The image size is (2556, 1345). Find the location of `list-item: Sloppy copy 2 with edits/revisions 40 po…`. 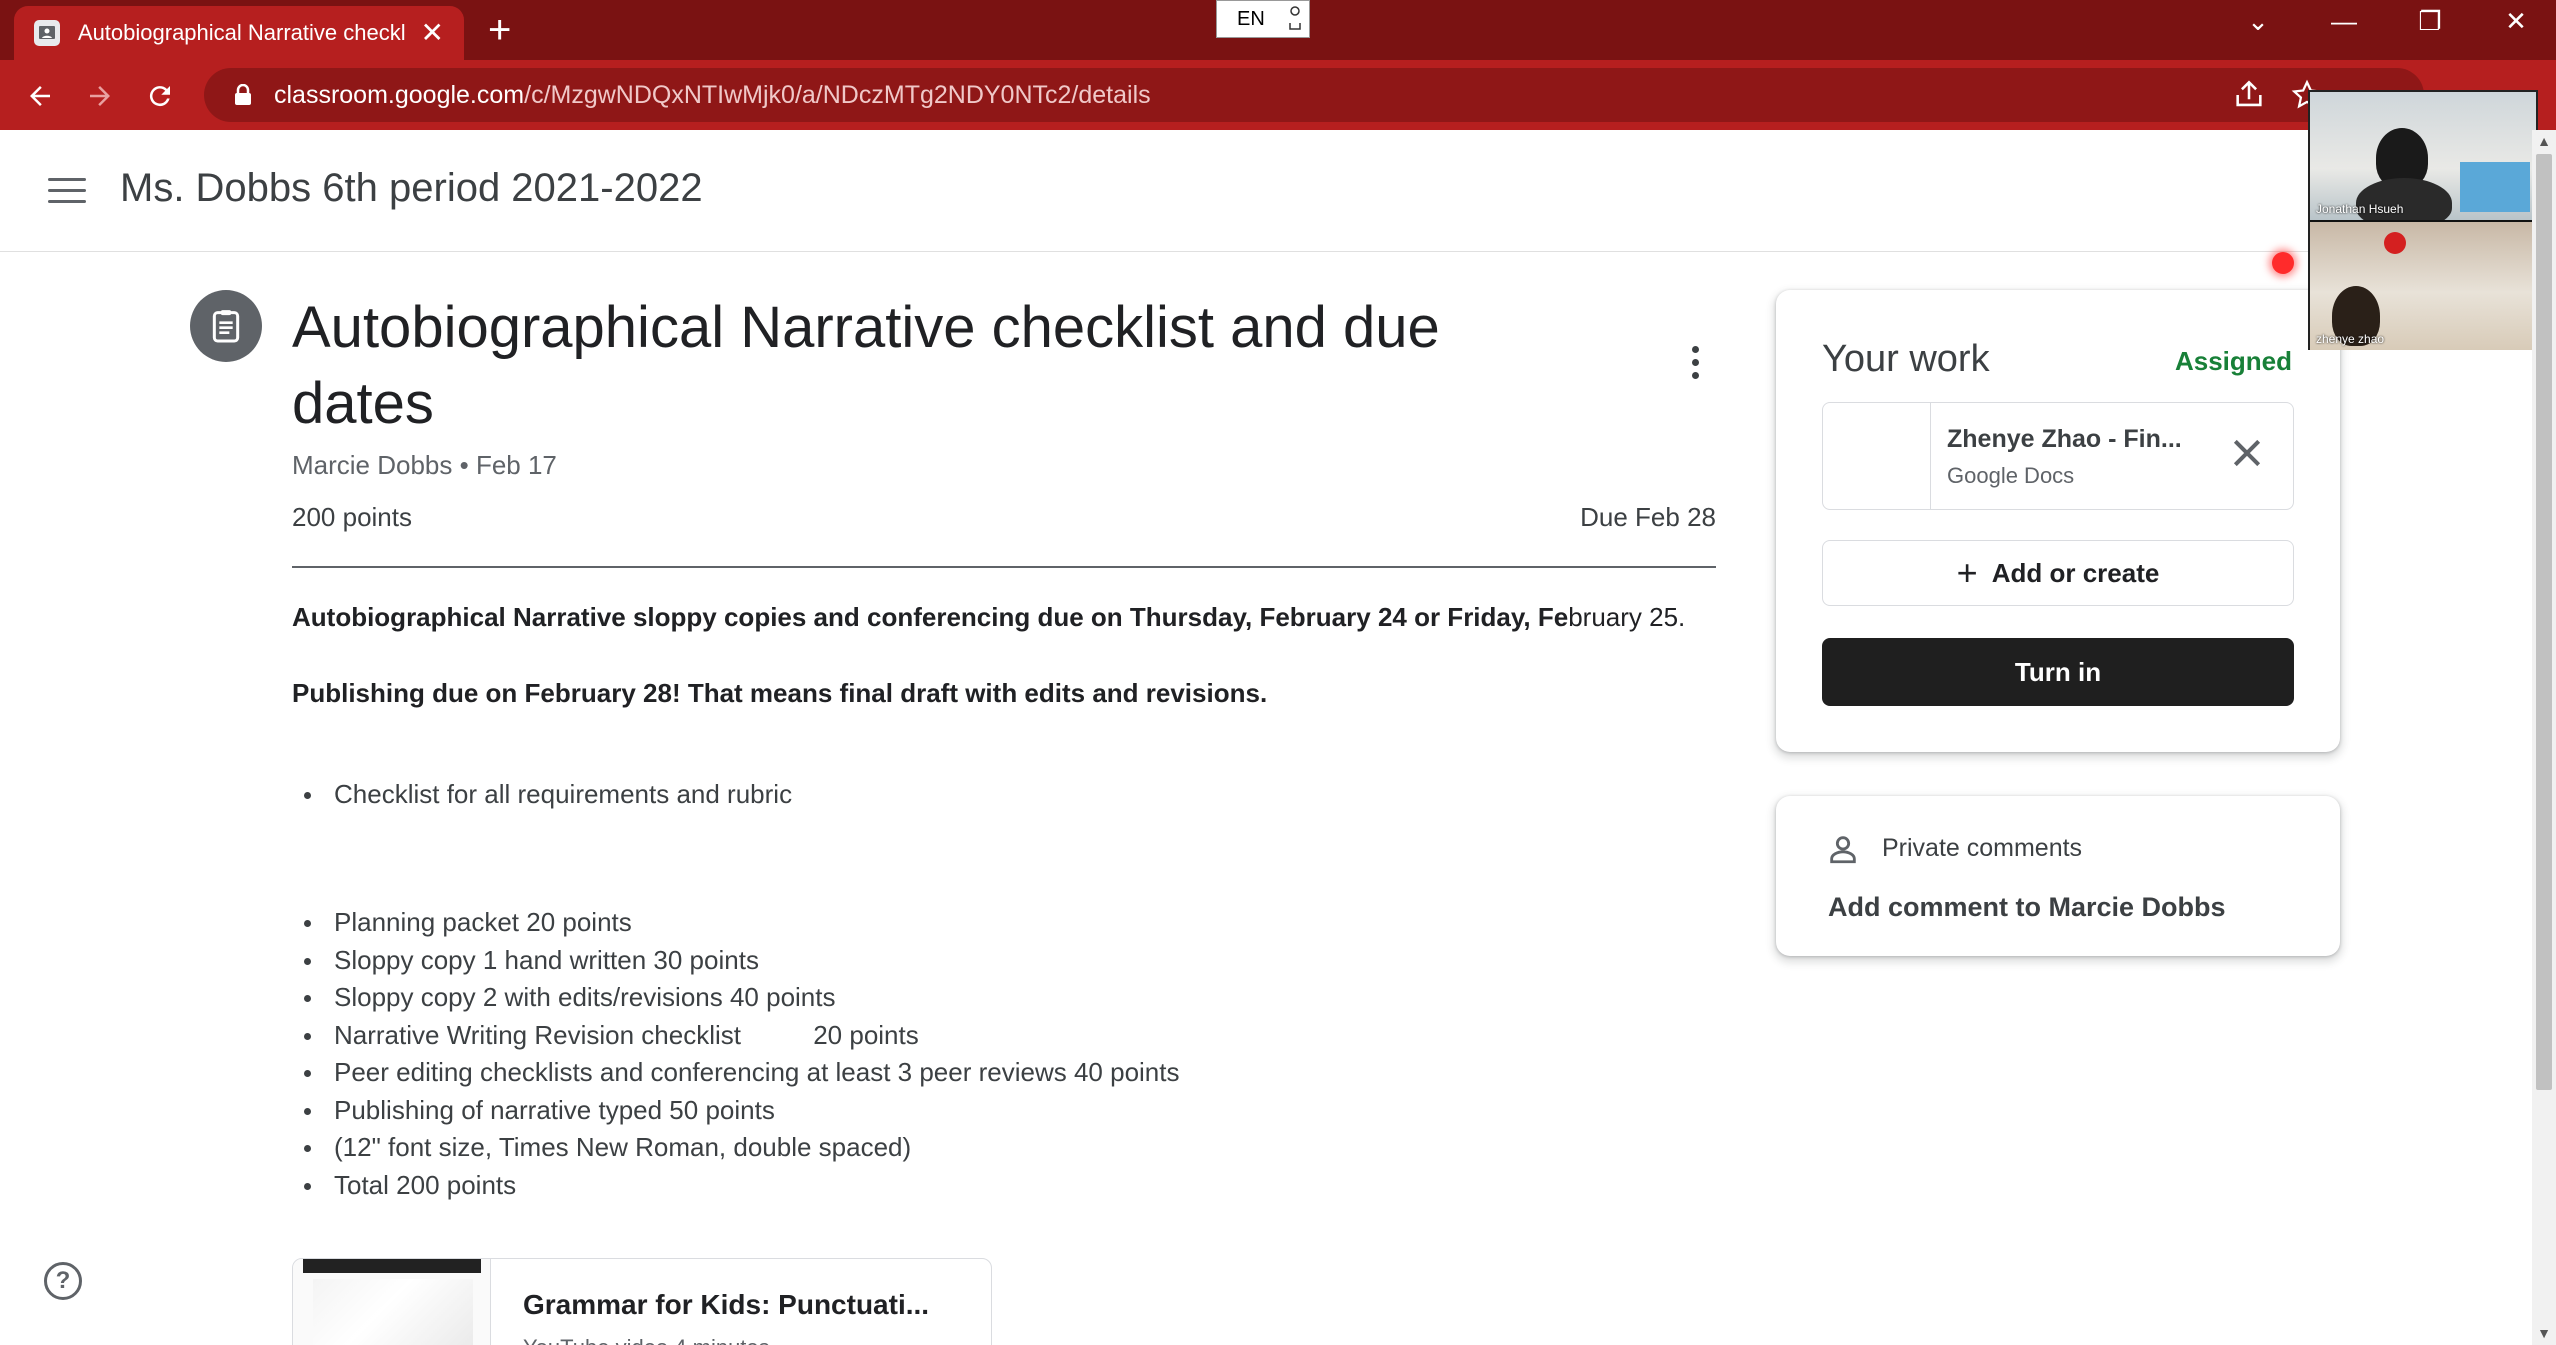

list-item: Sloppy copy 2 with edits/revisions 40 po… is located at coordinates (741, 998).